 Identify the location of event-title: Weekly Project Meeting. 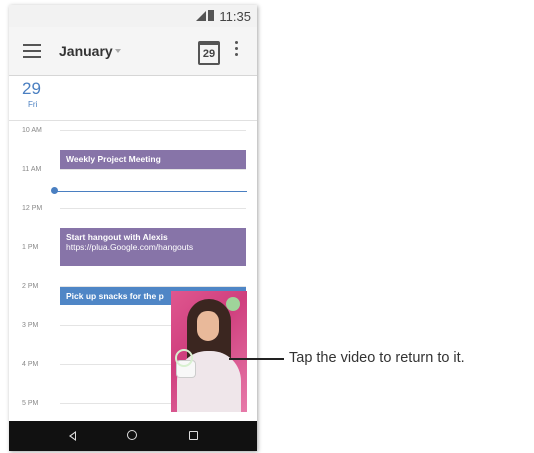
(113, 159).